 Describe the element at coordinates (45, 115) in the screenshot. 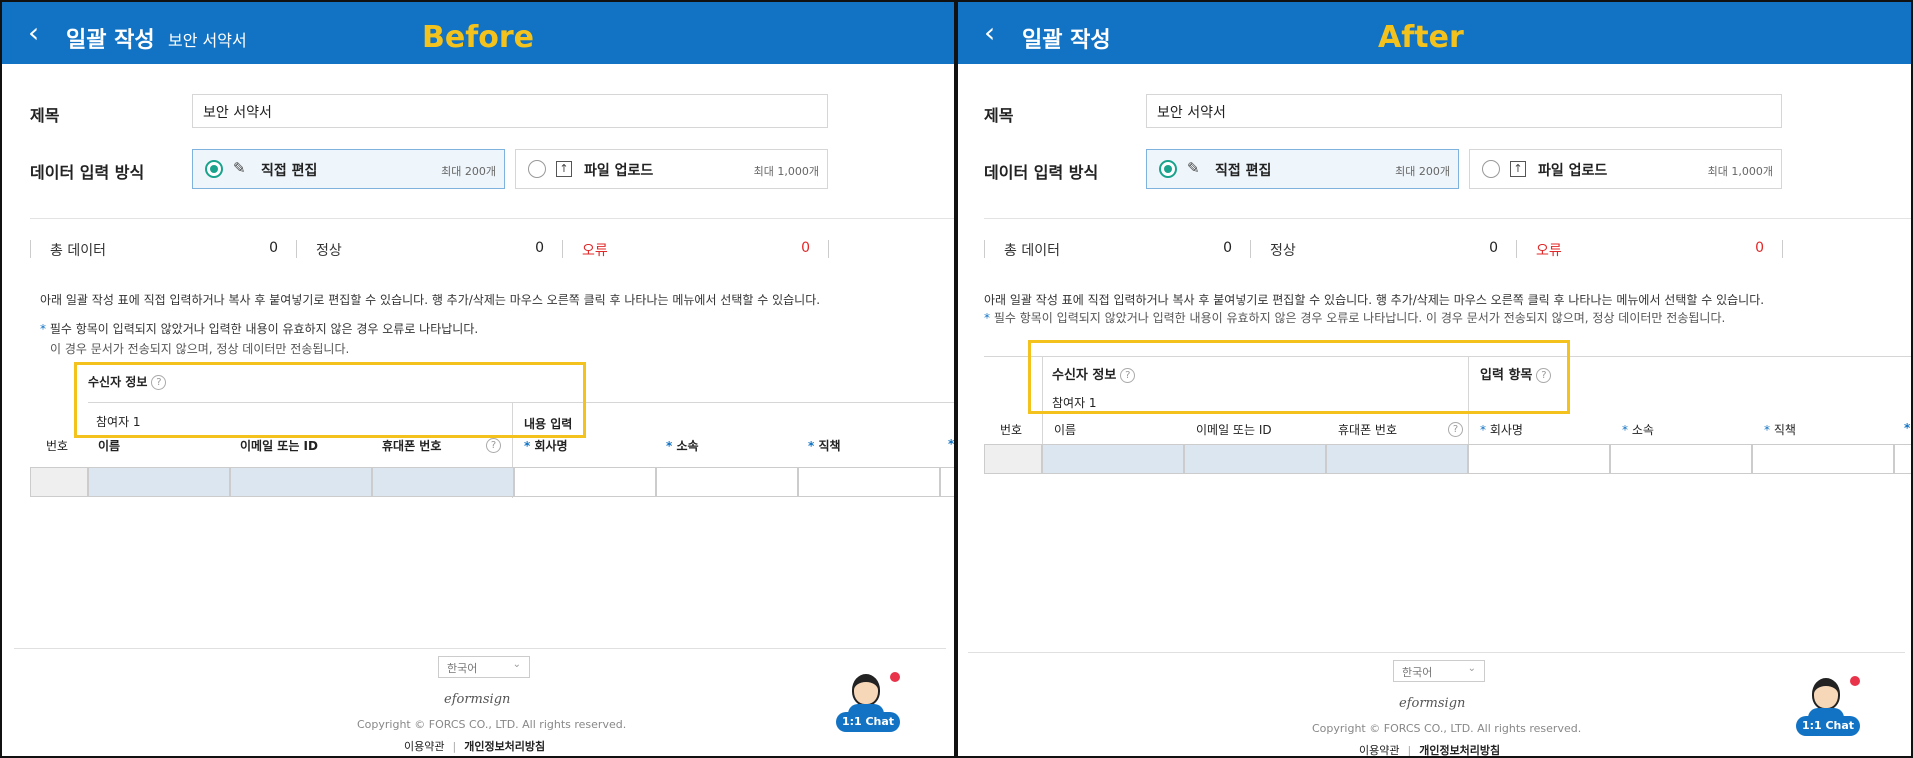

I see `title-label: 제목` at that location.